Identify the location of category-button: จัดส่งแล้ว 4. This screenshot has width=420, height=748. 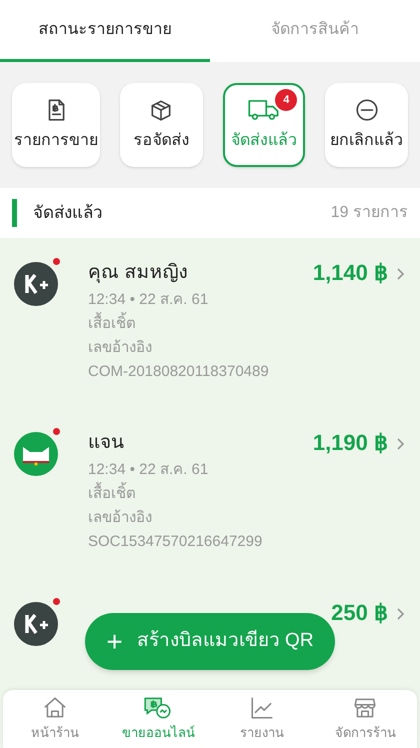
(264, 125).